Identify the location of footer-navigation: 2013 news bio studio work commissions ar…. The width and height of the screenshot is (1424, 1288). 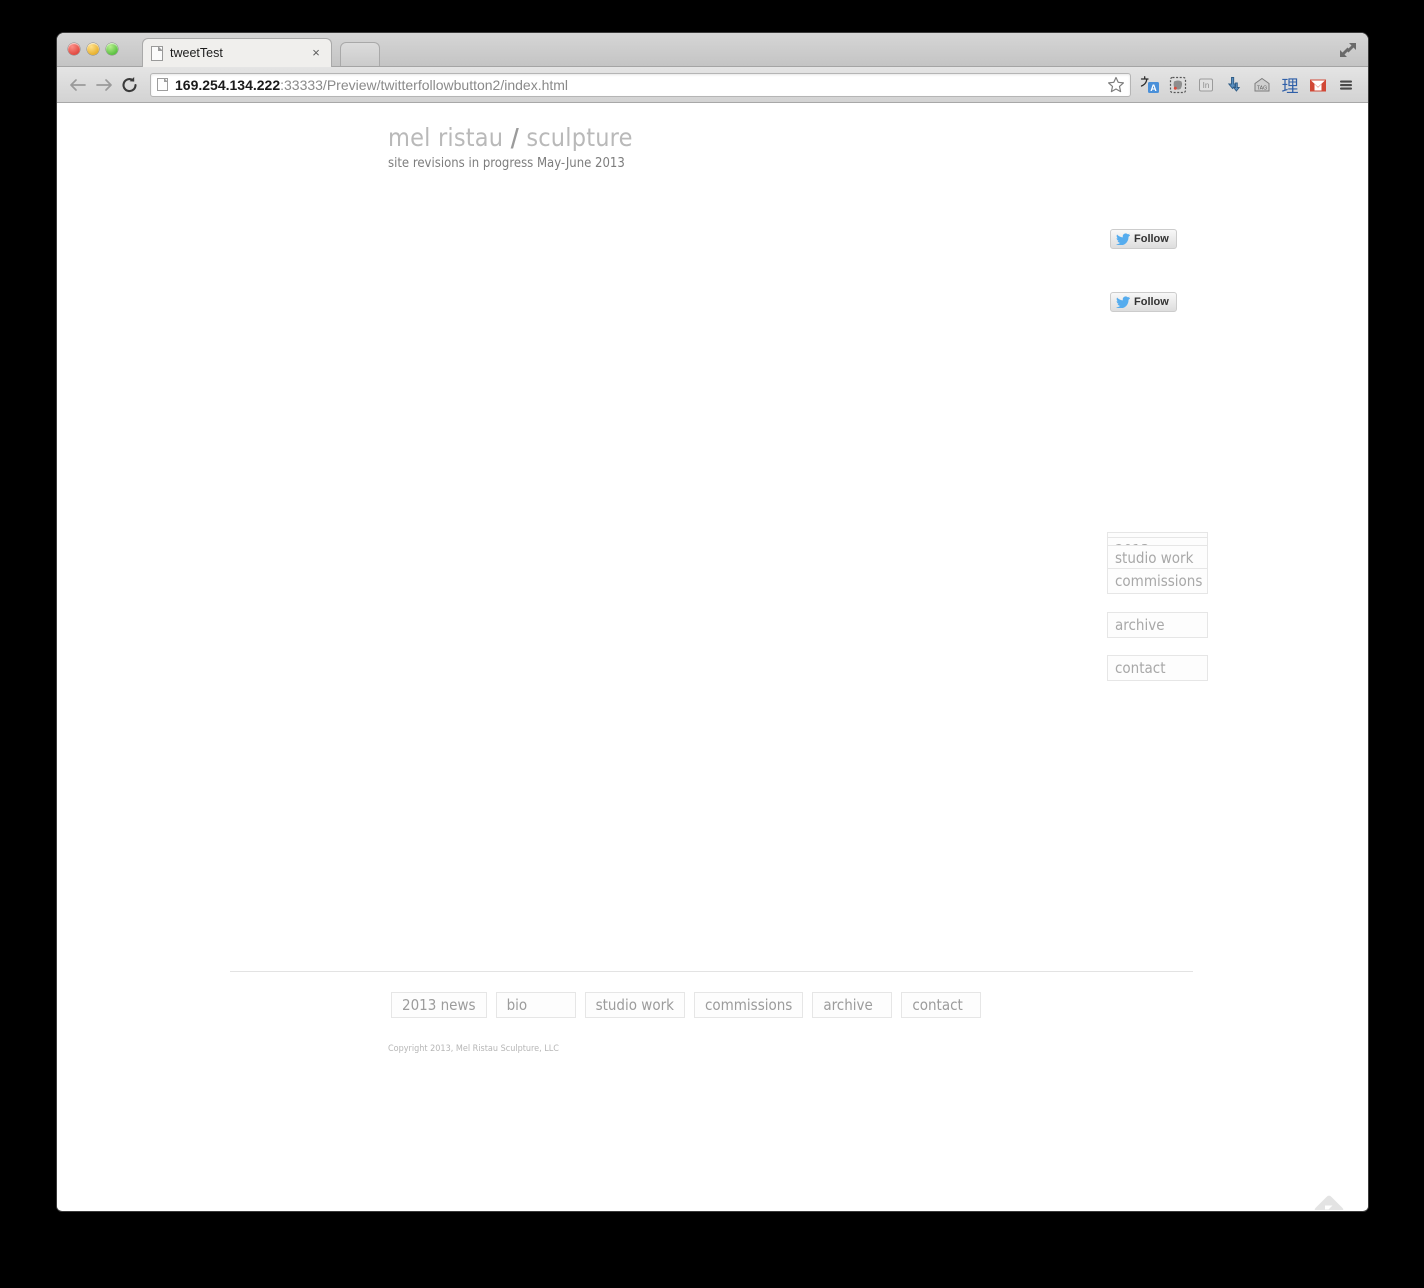
(686, 1005).